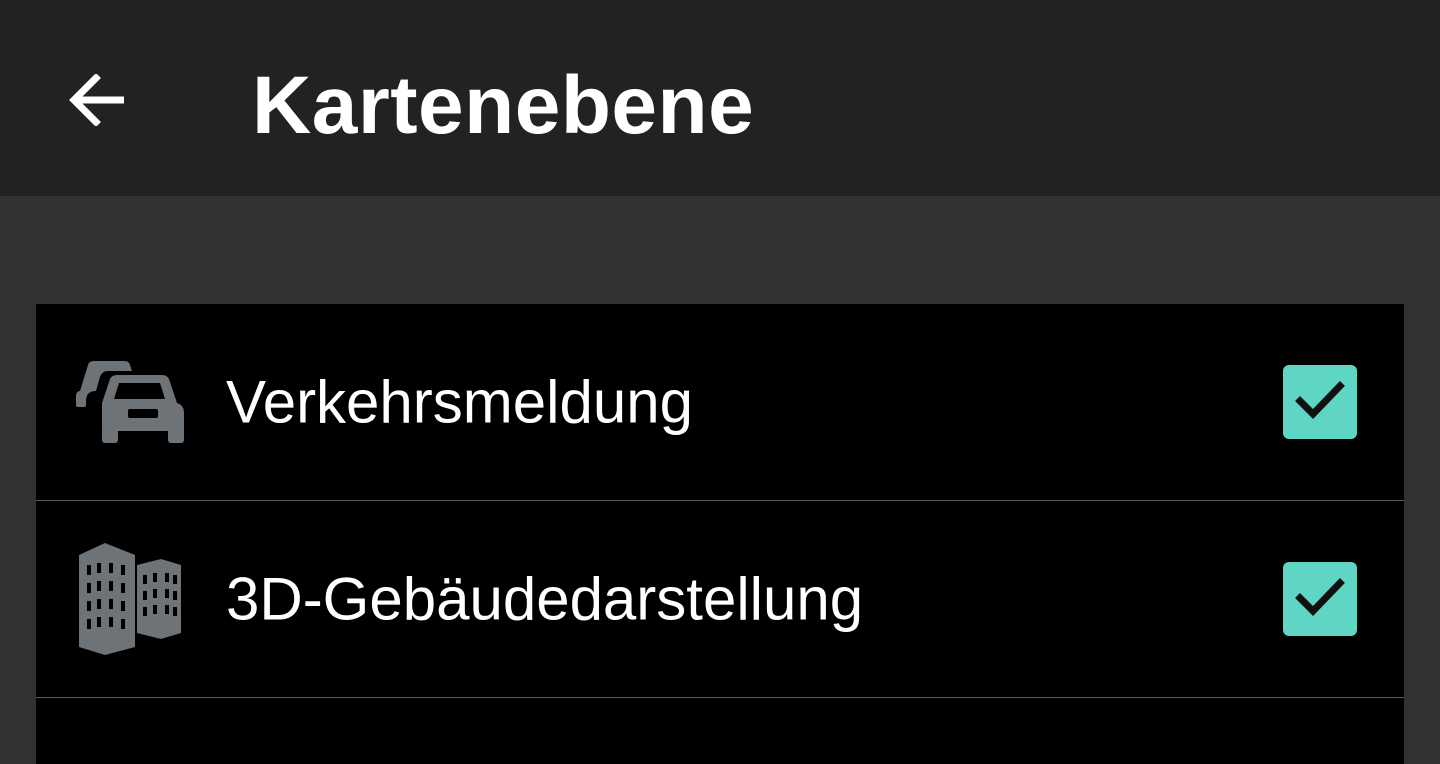 The width and height of the screenshot is (1440, 764). I want to click on arrow-left-icon, so click(98, 101).